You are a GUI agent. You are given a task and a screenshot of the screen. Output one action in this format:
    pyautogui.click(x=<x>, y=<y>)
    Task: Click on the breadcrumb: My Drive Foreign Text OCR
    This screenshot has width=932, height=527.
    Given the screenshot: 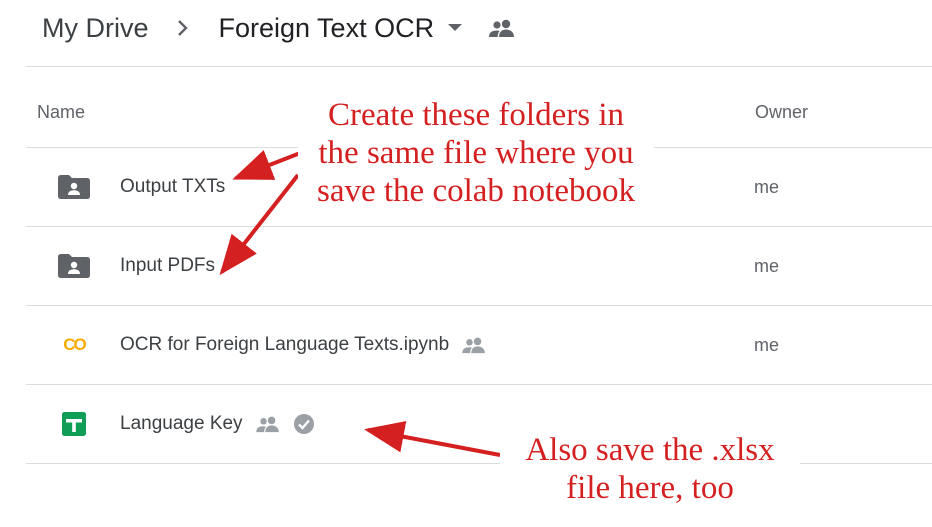 What is the action you would take?
    pyautogui.click(x=279, y=28)
    